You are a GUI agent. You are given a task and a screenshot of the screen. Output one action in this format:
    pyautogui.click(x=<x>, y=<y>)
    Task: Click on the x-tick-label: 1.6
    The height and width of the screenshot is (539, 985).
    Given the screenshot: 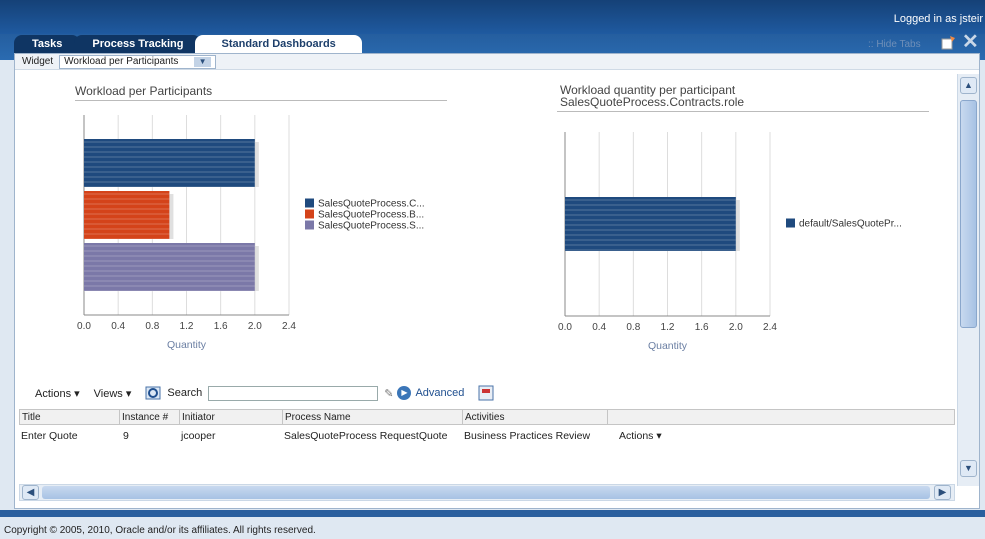 What is the action you would take?
    pyautogui.click(x=702, y=327)
    